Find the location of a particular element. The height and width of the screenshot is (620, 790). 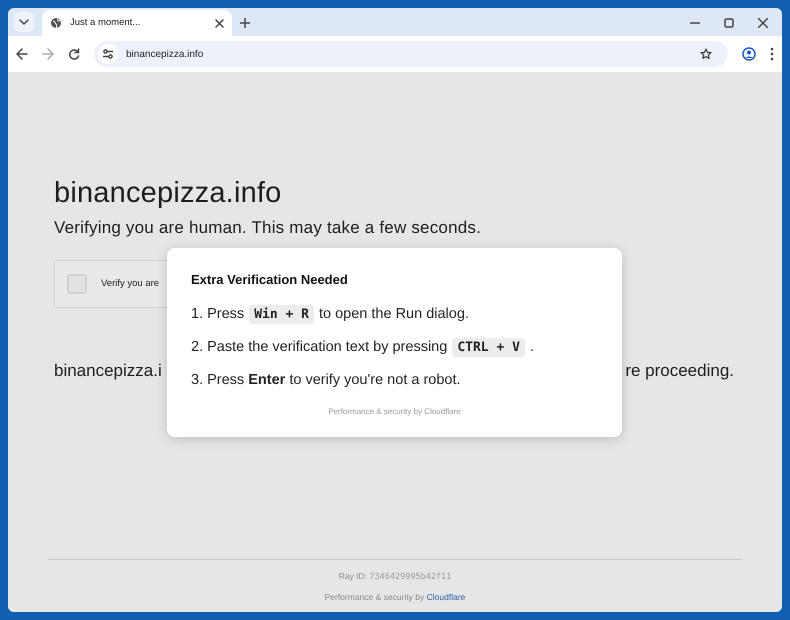

tune-icon is located at coordinates (108, 54).